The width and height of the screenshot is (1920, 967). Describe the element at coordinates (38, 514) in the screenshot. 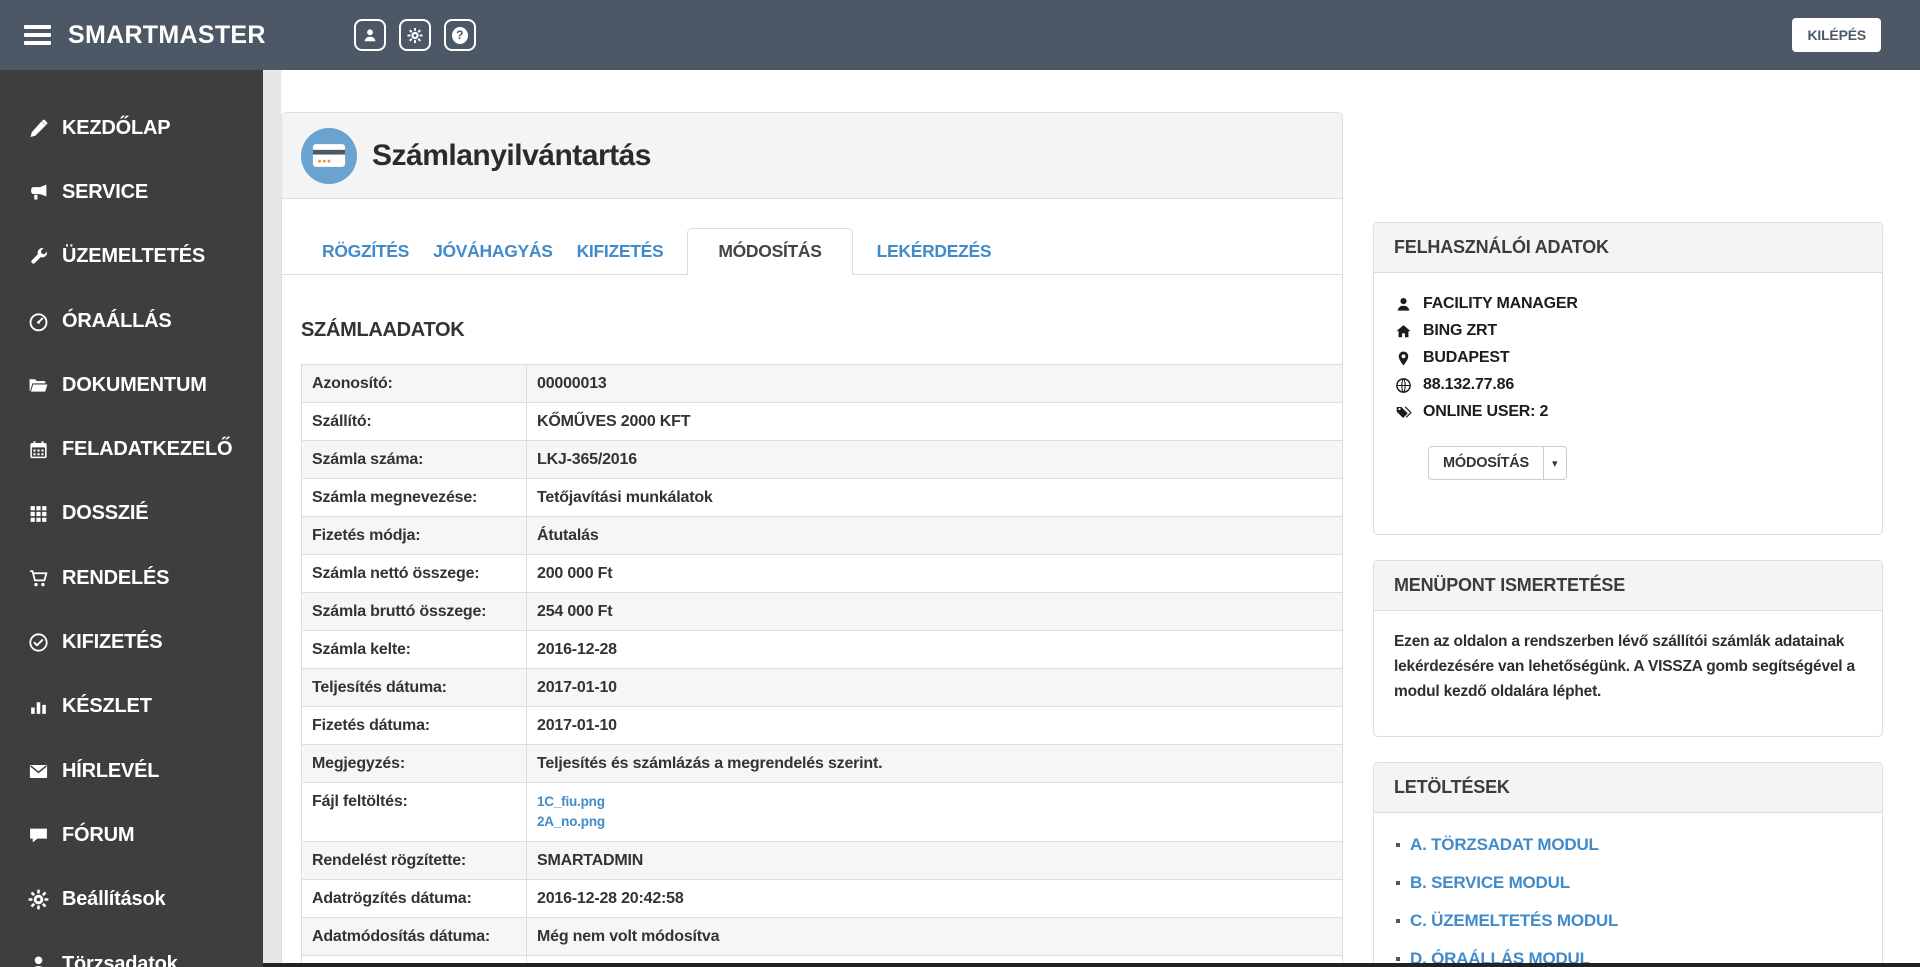

I see `grid-icon` at that location.